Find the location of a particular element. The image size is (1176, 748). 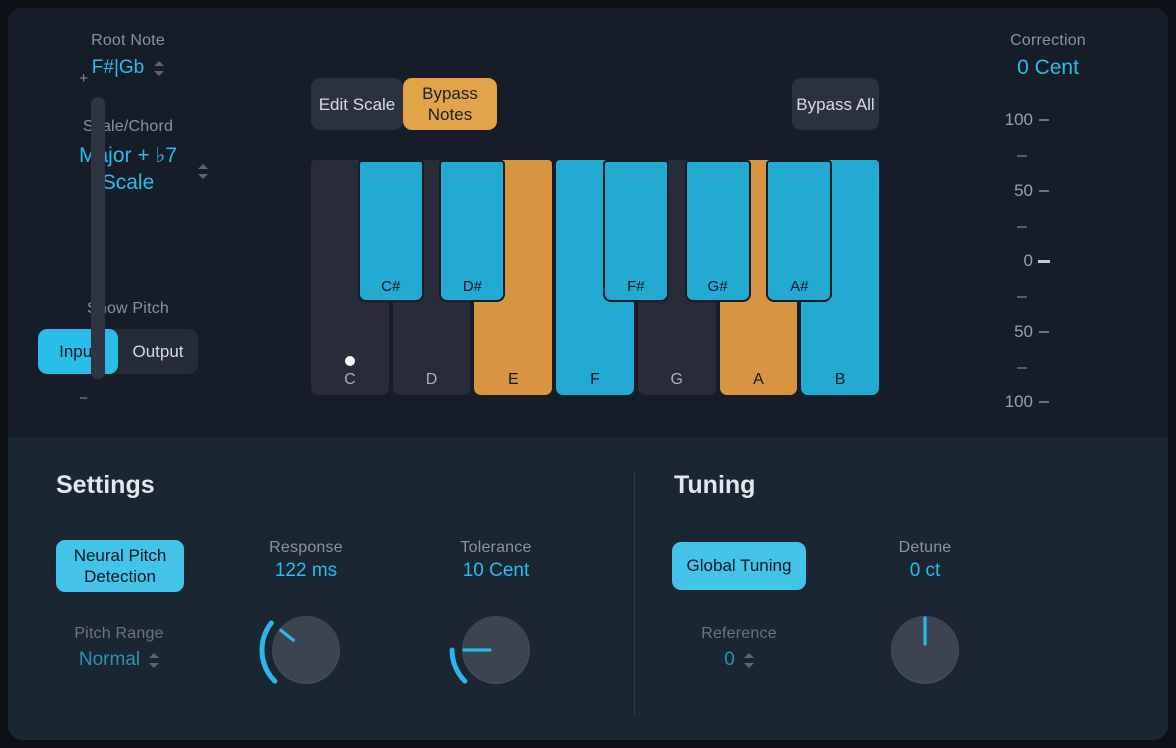

white-key-label: D is located at coordinates (431, 379).